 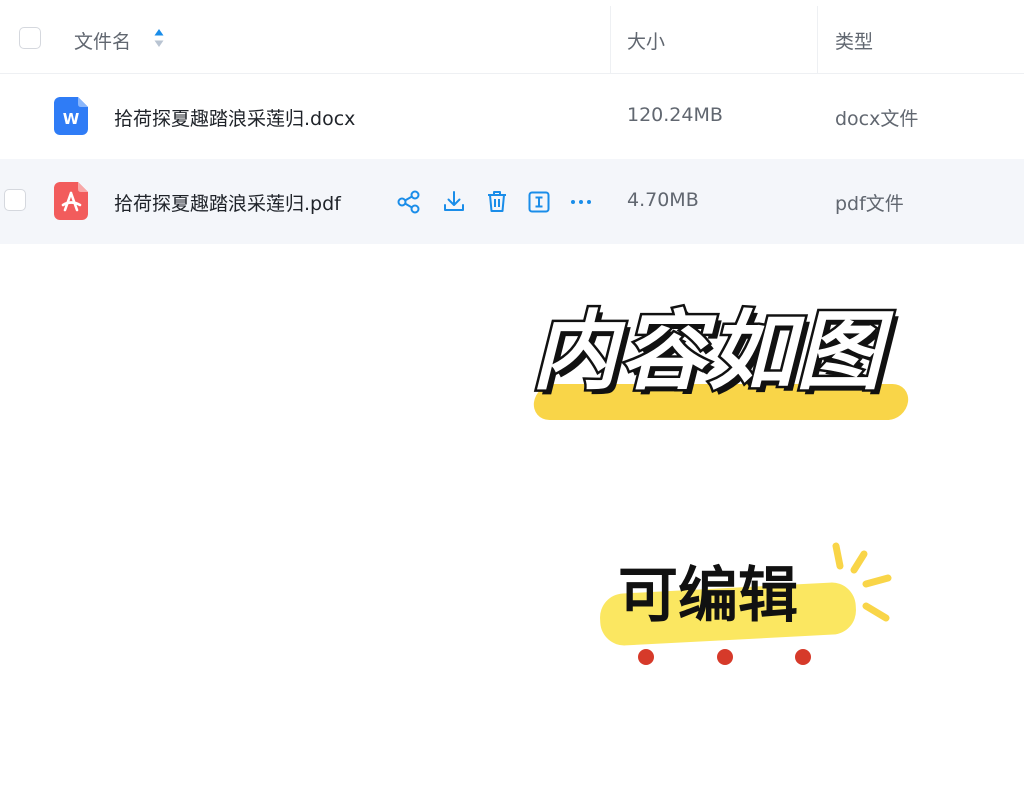 I want to click on row-checkbox, so click(x=15, y=200).